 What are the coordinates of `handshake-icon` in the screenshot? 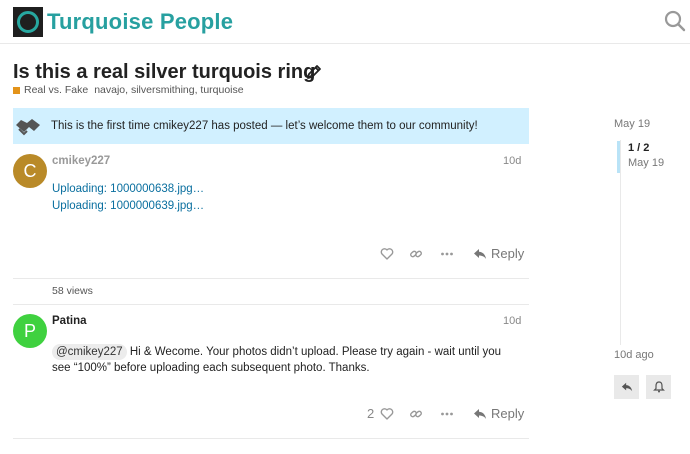 It's located at (28, 127).